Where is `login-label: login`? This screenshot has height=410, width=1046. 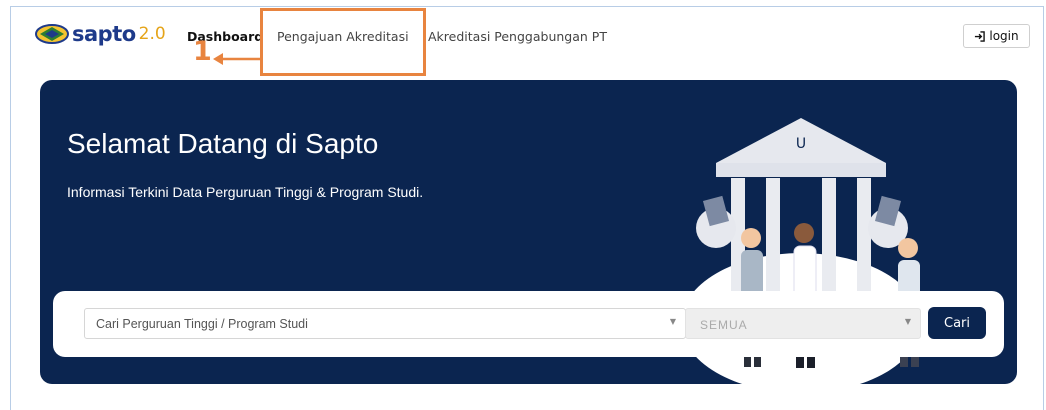 login-label: login is located at coordinates (1004, 36).